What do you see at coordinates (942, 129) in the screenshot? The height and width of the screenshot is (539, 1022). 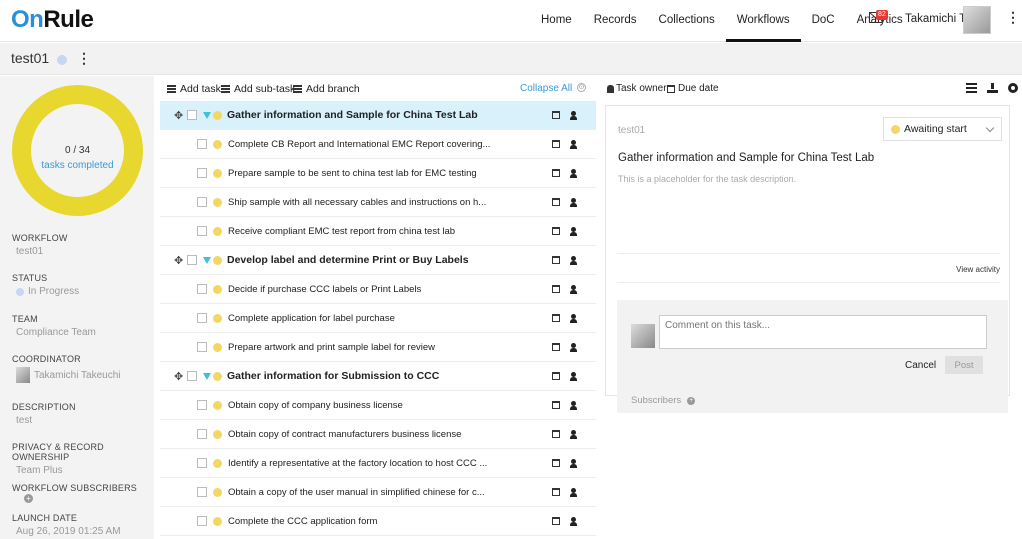 I see `task-status-dropdown: Awaiting start` at bounding box center [942, 129].